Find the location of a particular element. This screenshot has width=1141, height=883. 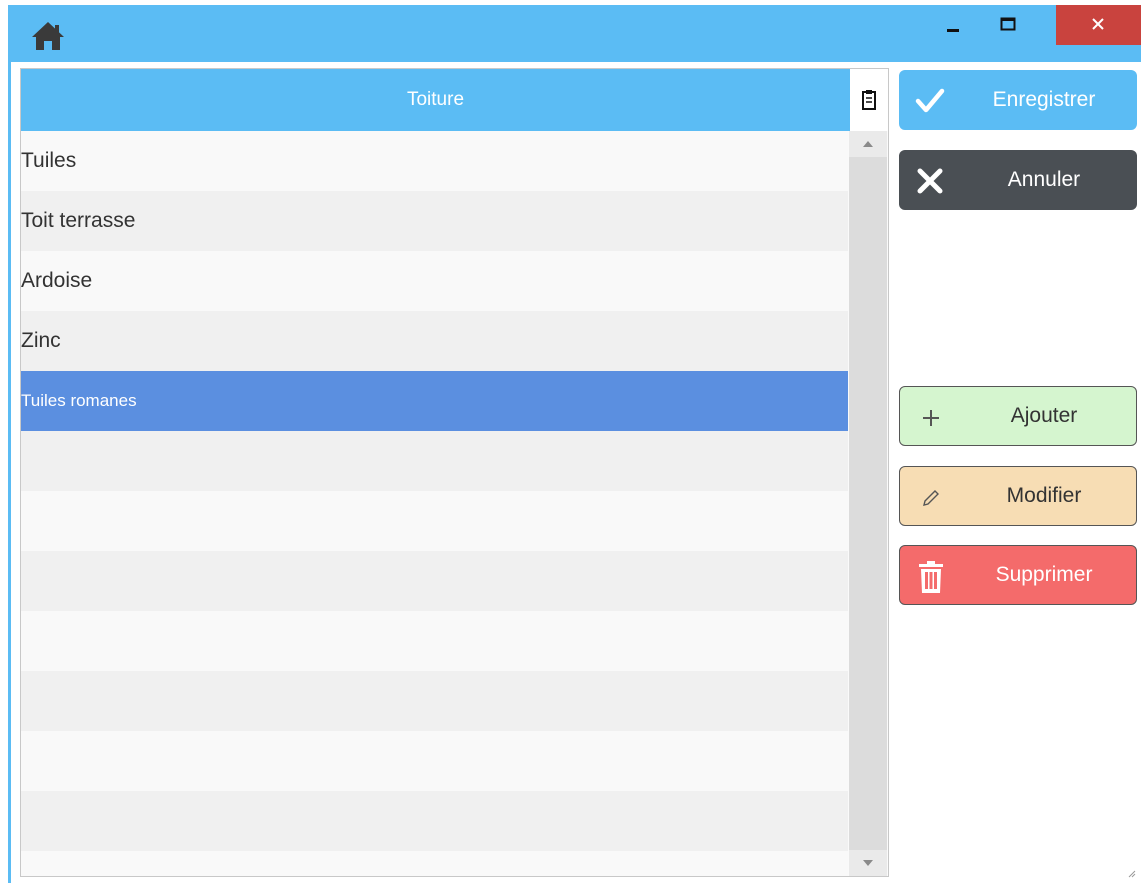

save-button: Enregistrer is located at coordinates (1018, 100).